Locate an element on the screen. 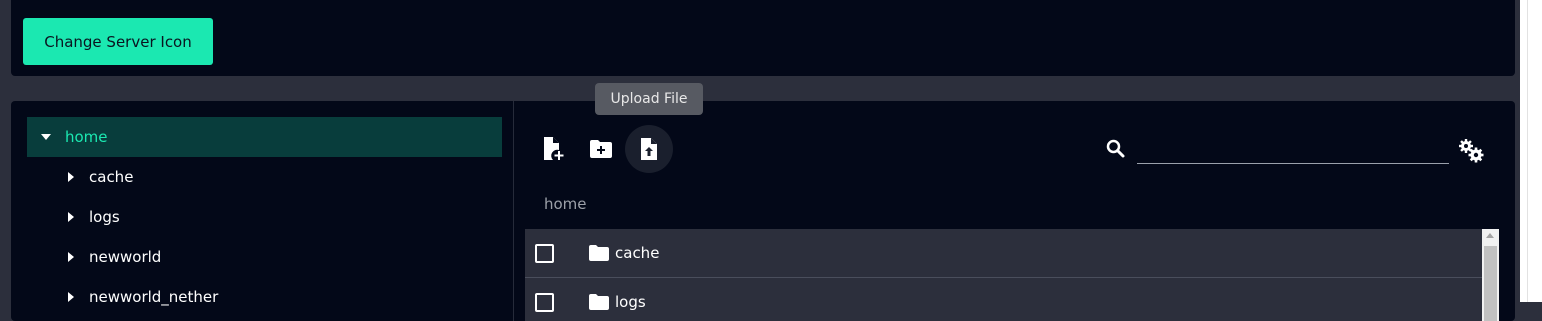 The image size is (1542, 321). file-row-logs: logs is located at coordinates (1003, 299).